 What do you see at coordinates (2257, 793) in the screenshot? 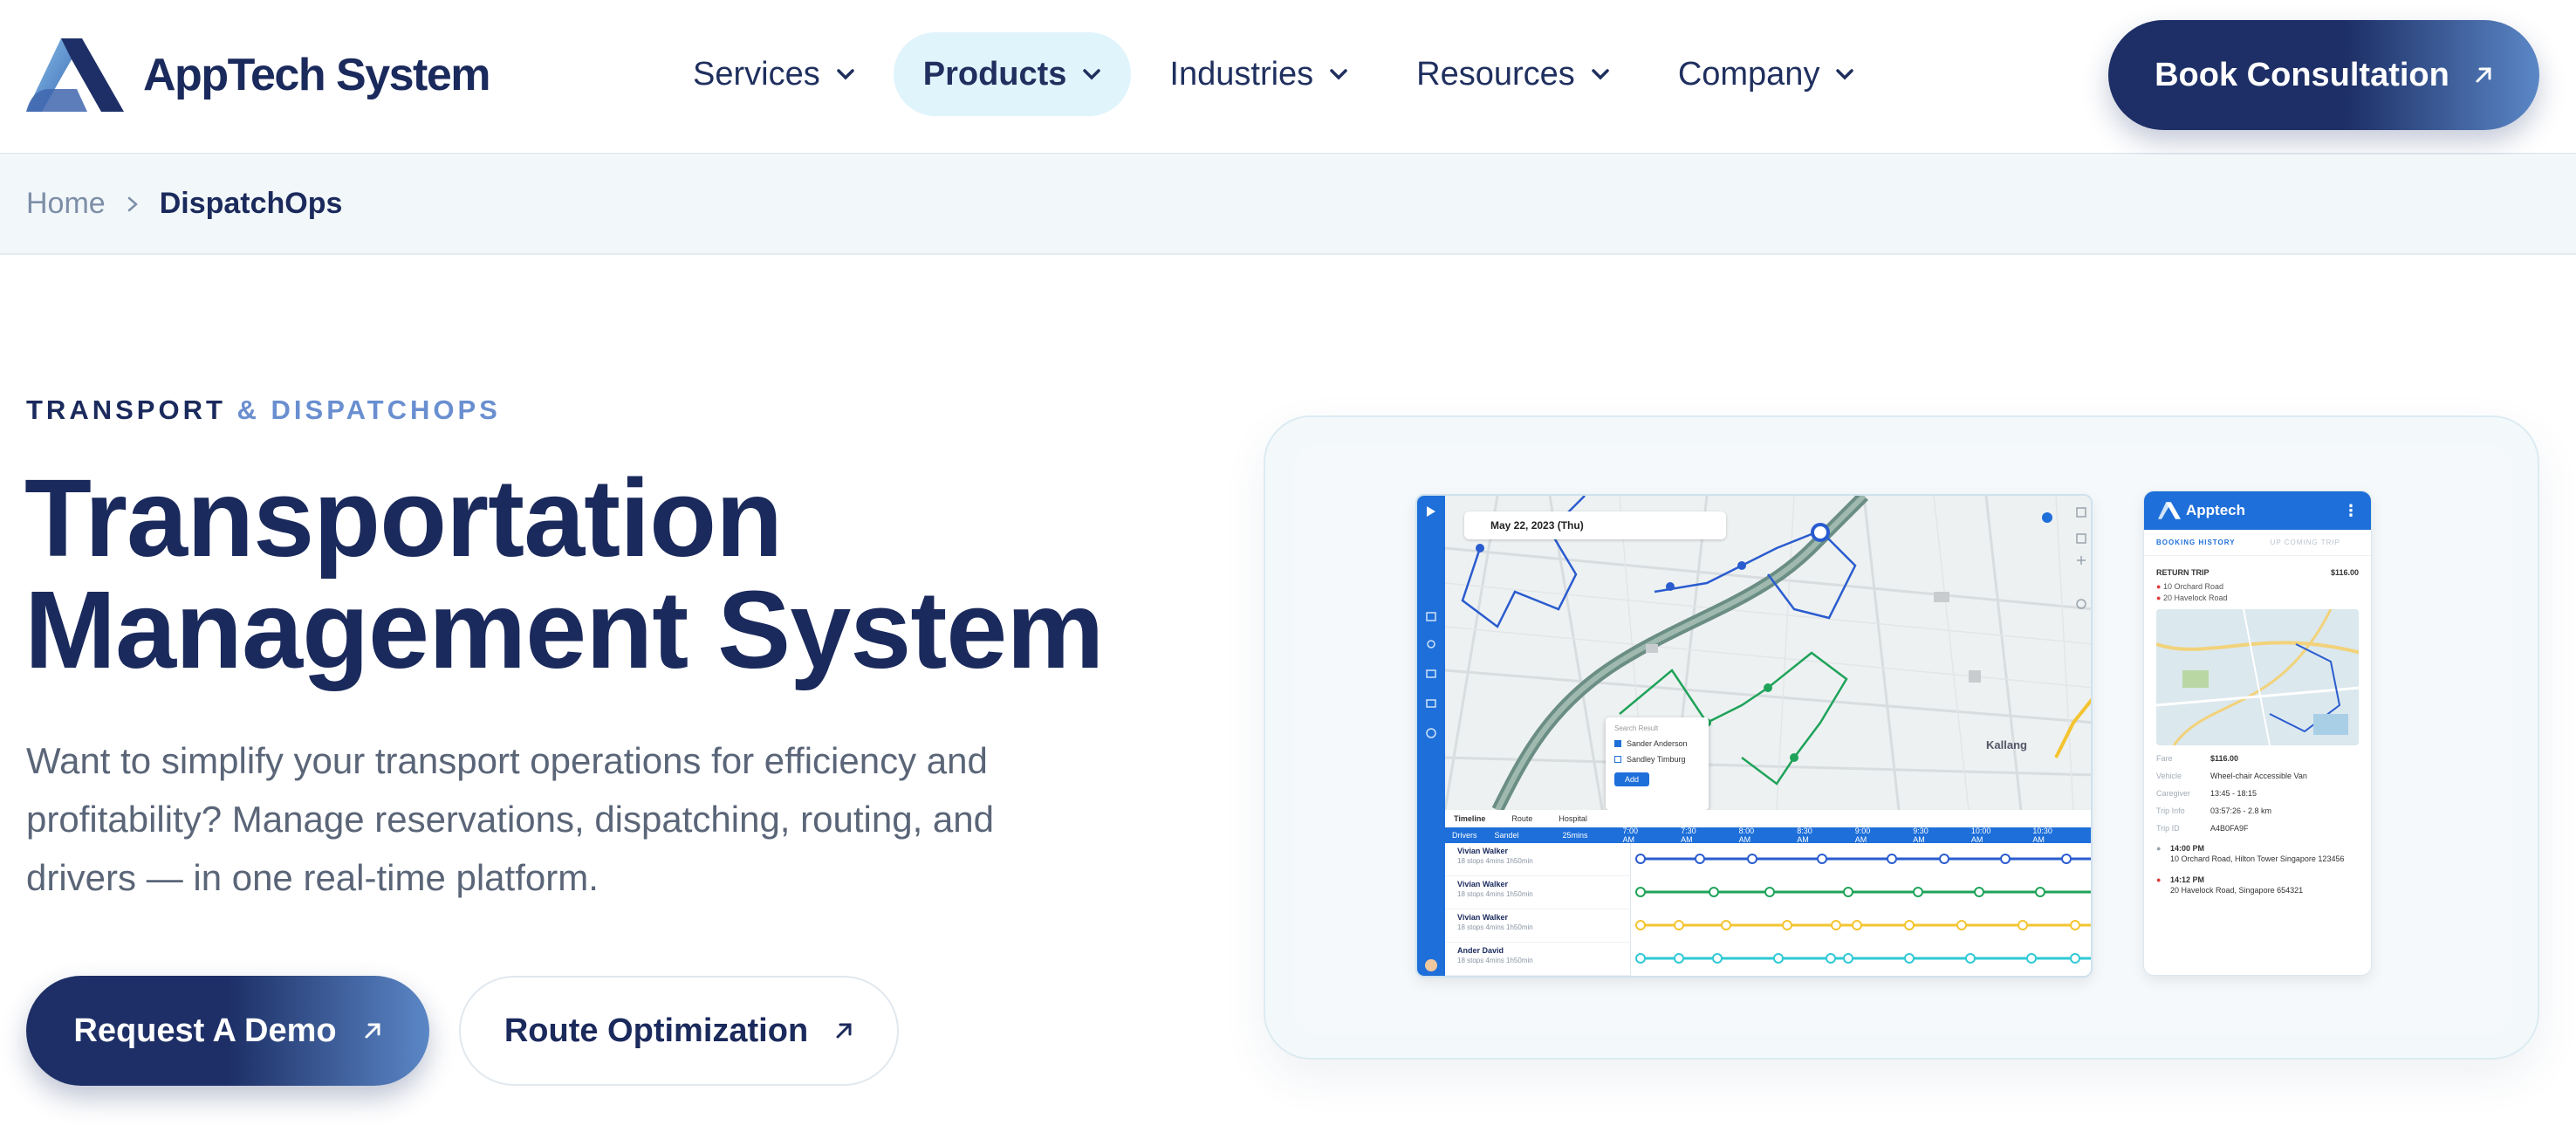
I see `trip-field: Caregiver 13:45 - 18:15` at bounding box center [2257, 793].